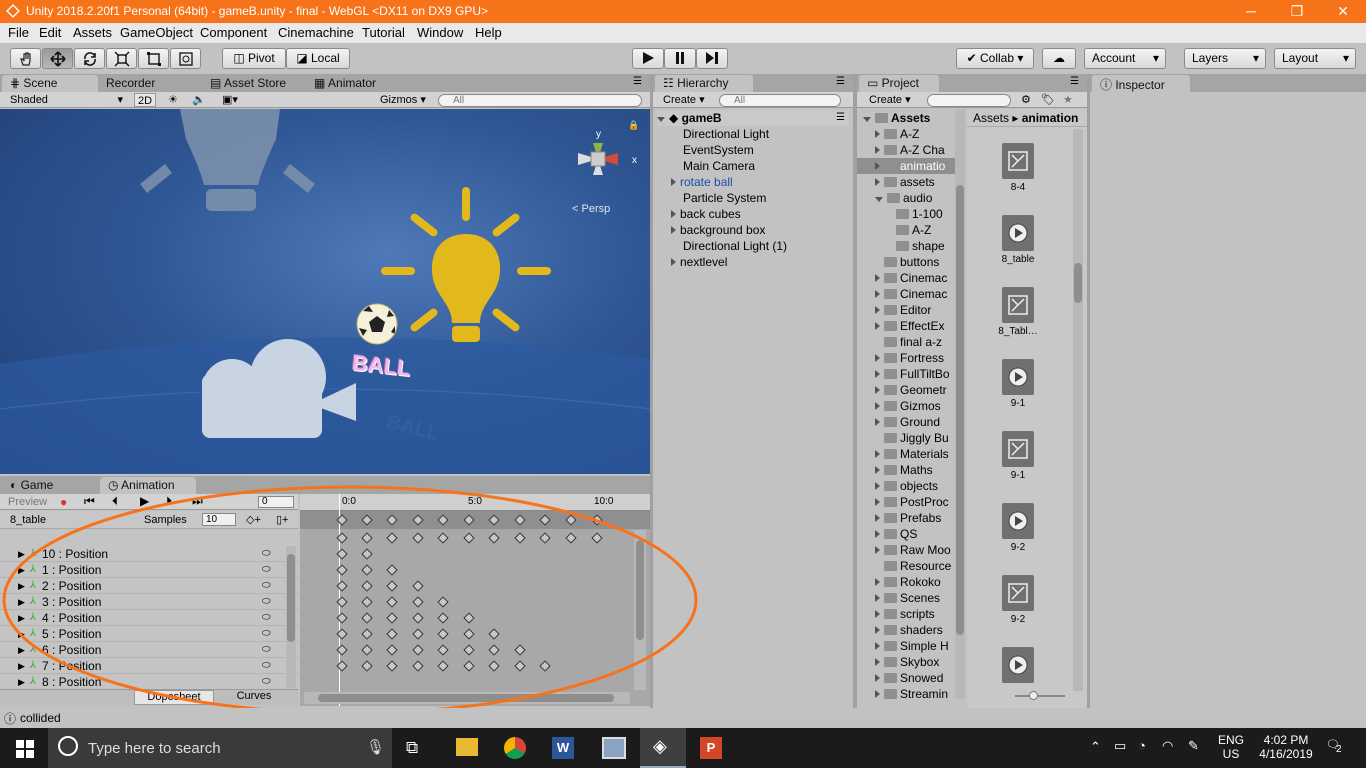 The height and width of the screenshot is (768, 1366). I want to click on project-folder: Editor, so click(903, 310).